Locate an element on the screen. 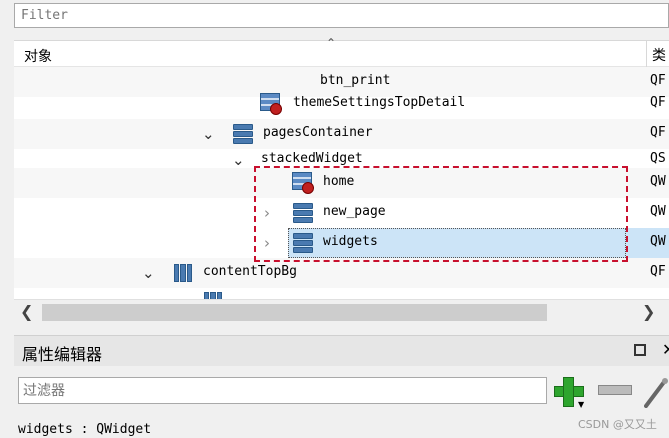 This screenshot has height=438, width=669. tree-row-label: new_page is located at coordinates (354, 211).